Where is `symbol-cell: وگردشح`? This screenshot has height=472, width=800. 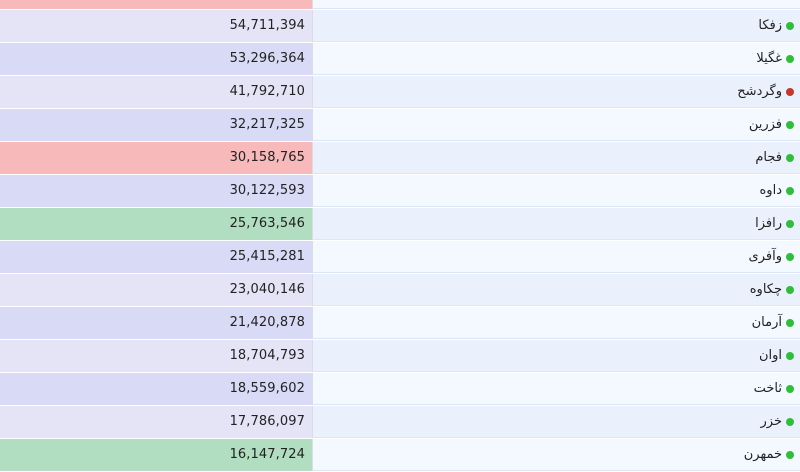 symbol-cell: وگردشح is located at coordinates (556, 92).